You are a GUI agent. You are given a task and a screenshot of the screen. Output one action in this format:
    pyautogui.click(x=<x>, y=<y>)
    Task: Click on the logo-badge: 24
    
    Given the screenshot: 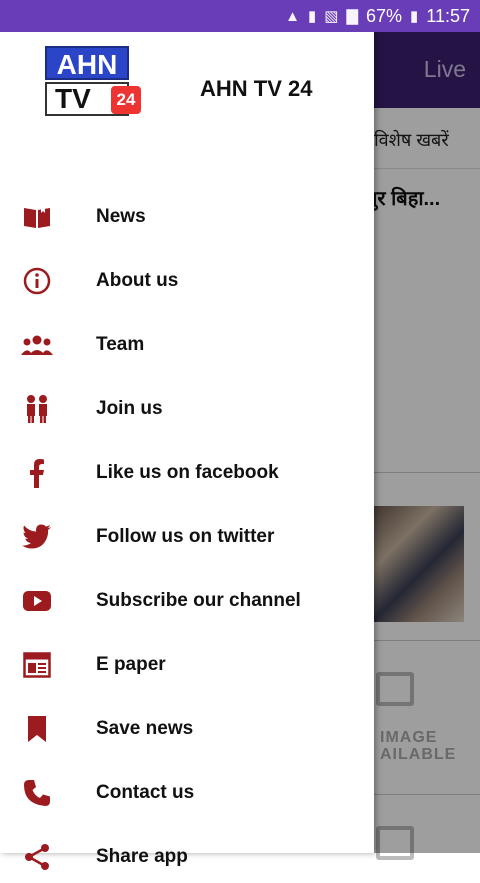 What is the action you would take?
    pyautogui.click(x=126, y=100)
    